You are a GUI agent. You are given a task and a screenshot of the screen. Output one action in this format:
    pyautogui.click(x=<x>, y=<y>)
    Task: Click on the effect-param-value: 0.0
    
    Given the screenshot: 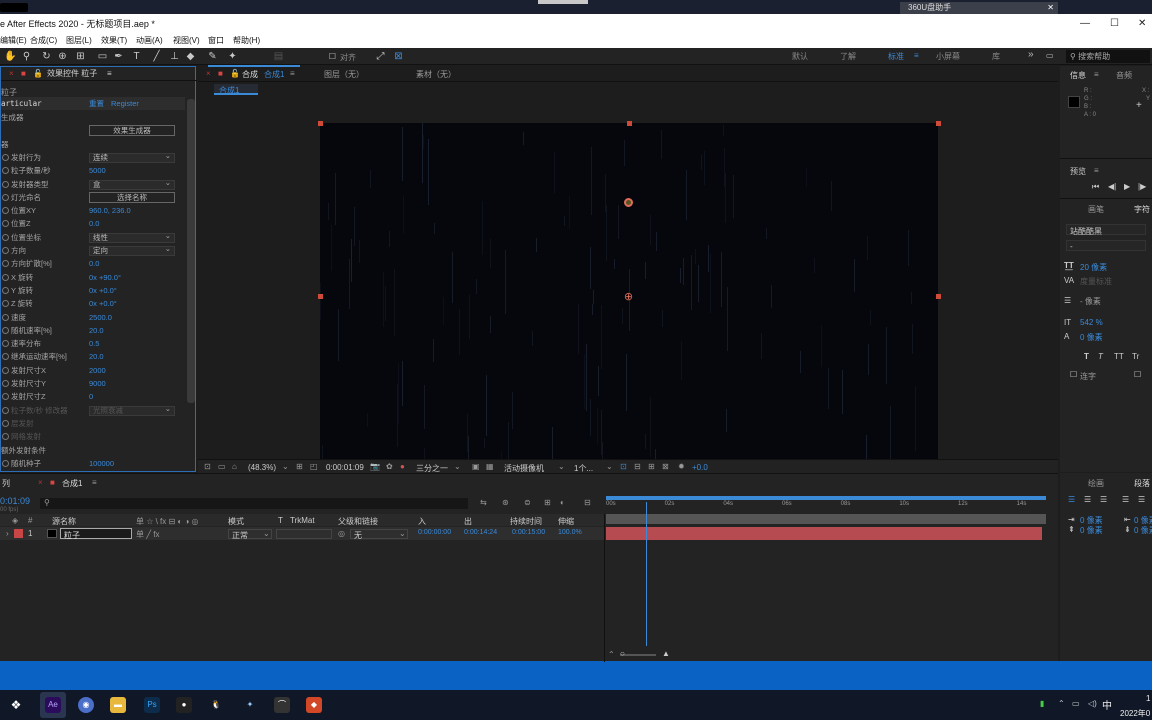 What is the action you would take?
    pyautogui.click(x=94, y=263)
    